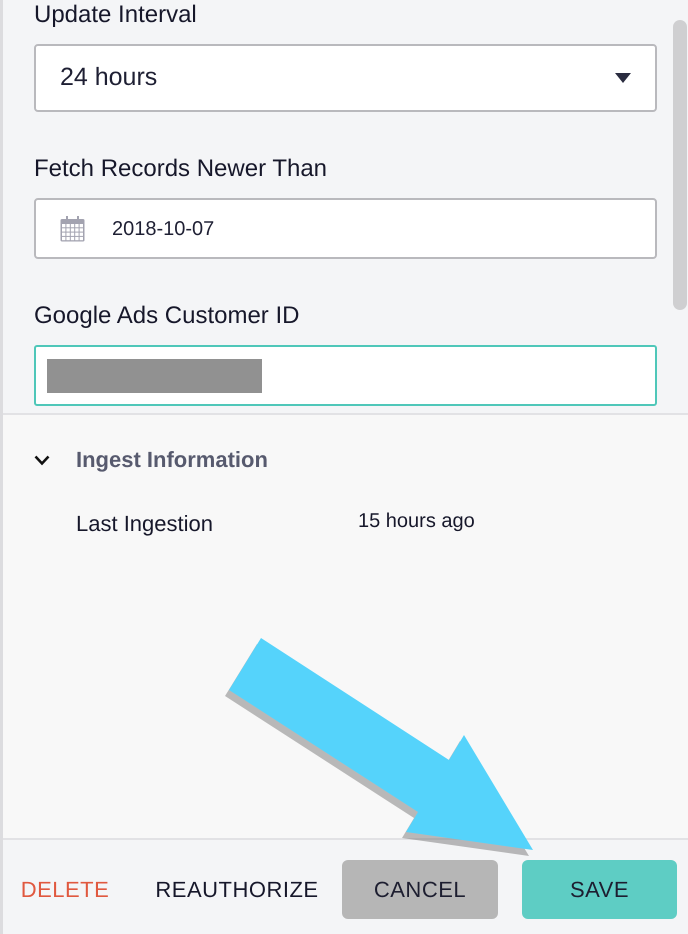 The height and width of the screenshot is (934, 688). Describe the element at coordinates (181, 169) in the screenshot. I see `field-label: Fetch Records Newer Than` at that location.